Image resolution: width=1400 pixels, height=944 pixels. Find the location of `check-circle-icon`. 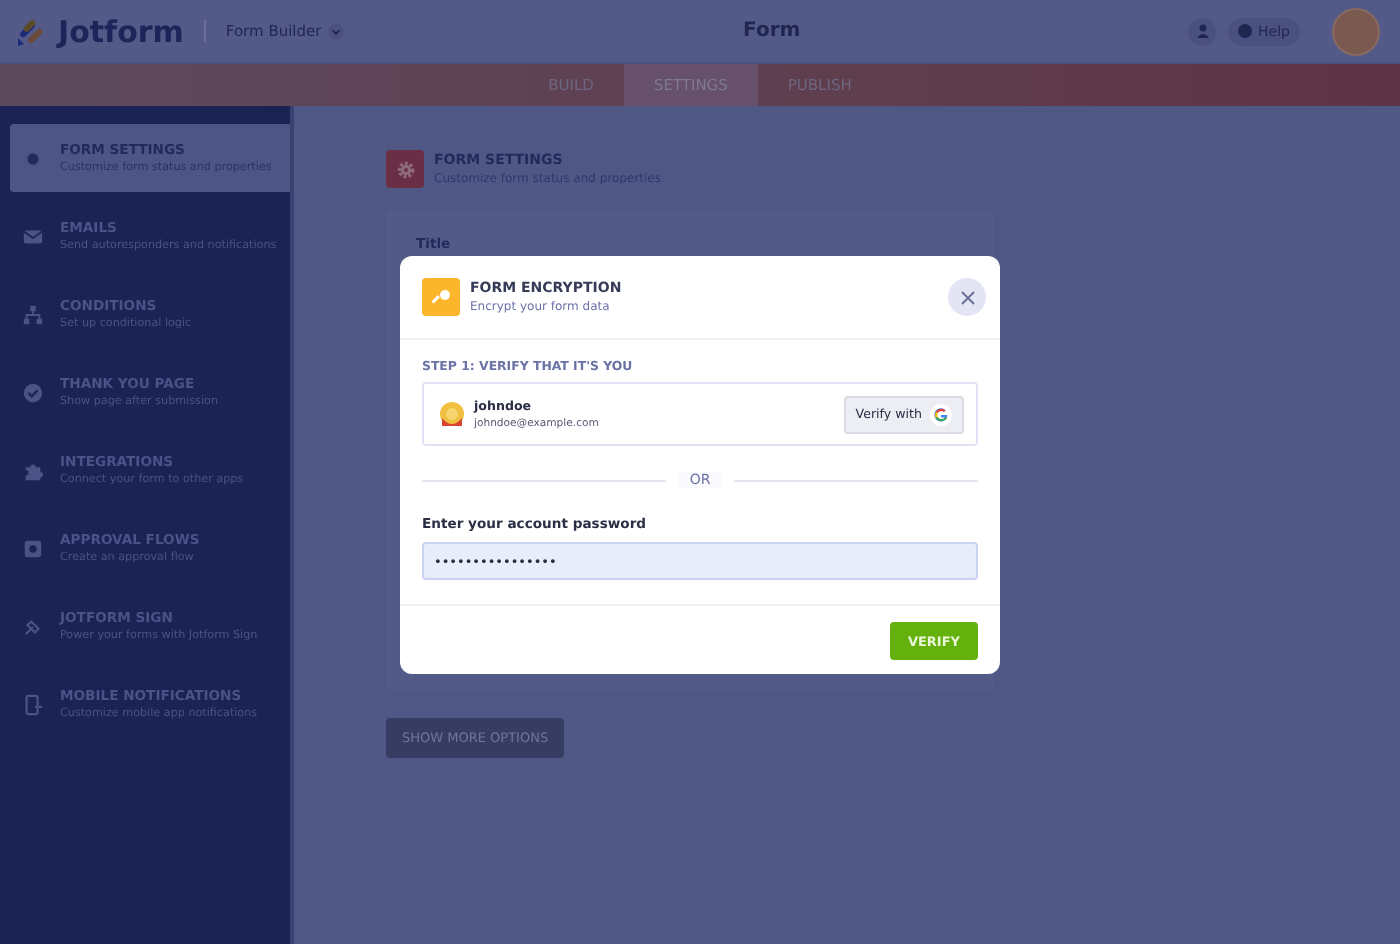

check-circle-icon is located at coordinates (33, 392).